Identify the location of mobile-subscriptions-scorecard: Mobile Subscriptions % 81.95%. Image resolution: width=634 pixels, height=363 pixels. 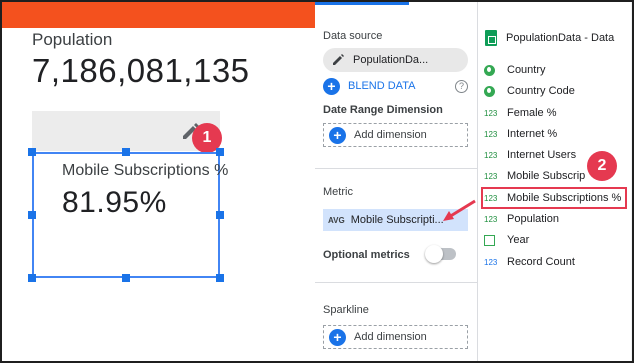
(130, 215).